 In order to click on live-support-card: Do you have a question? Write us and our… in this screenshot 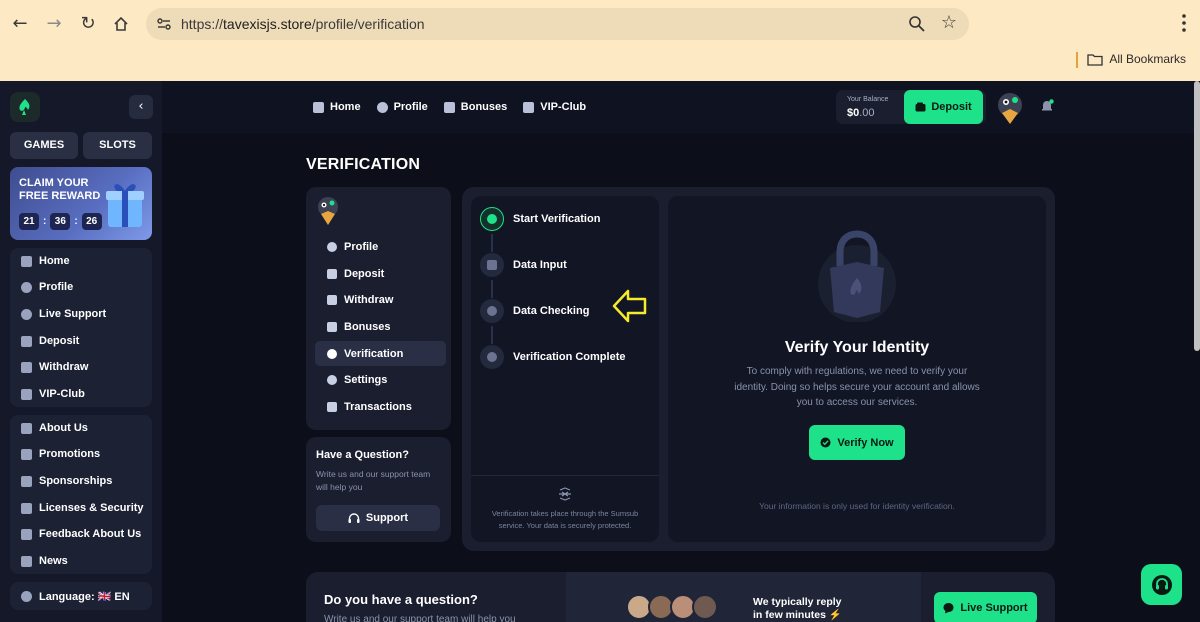, I will do `click(680, 597)`.